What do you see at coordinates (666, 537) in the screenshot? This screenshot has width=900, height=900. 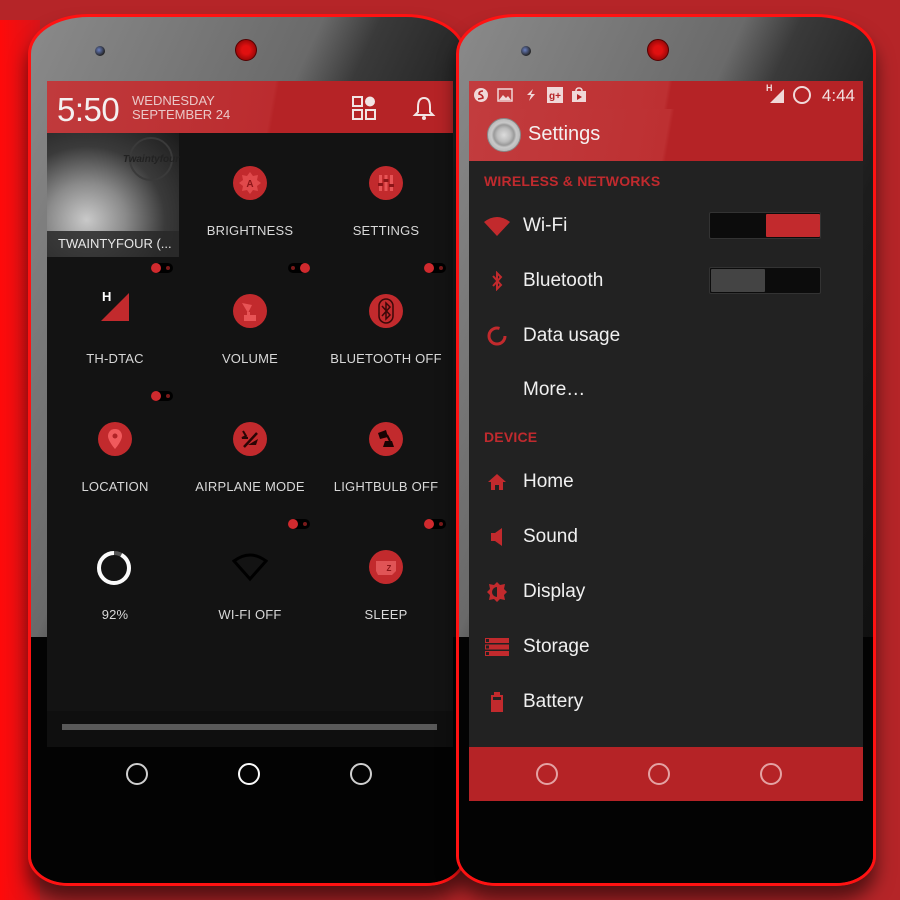 I see `settings-item-sound: Sound` at bounding box center [666, 537].